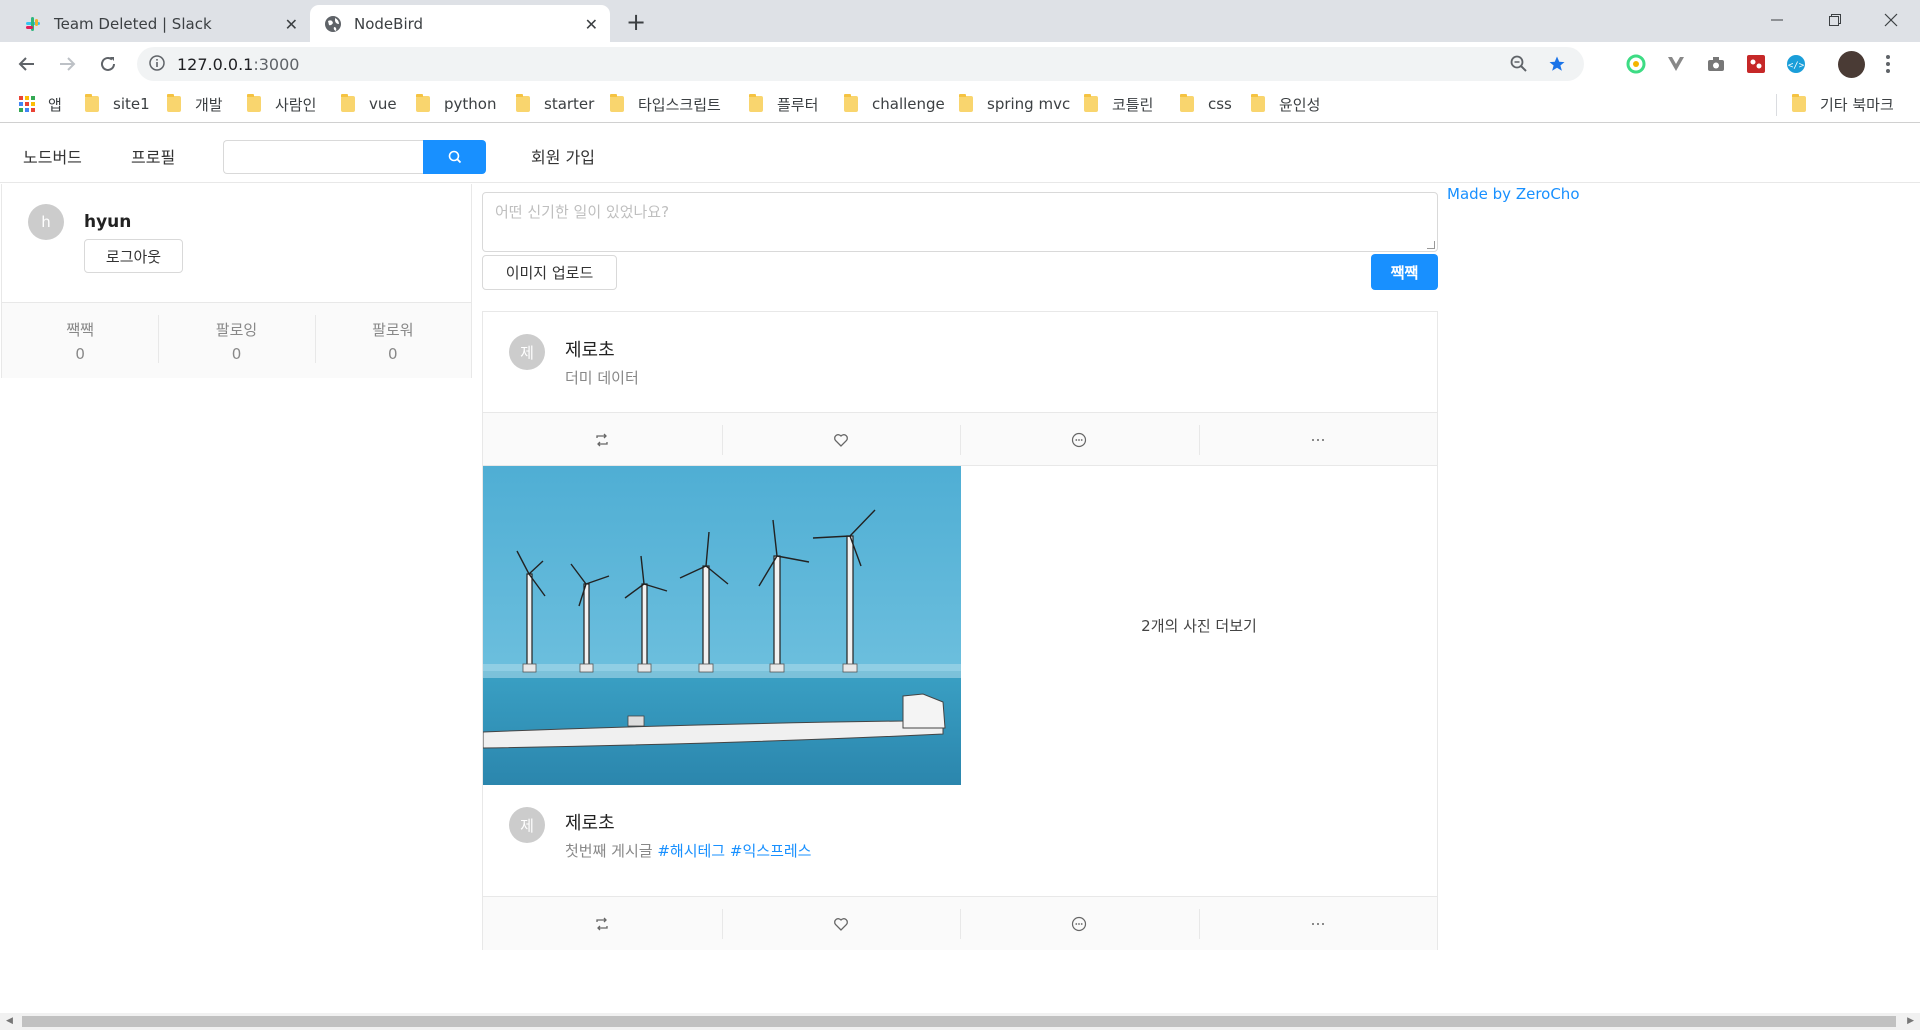 Image resolution: width=1920 pixels, height=1030 pixels. What do you see at coordinates (1285, 104) in the screenshot?
I see `bookmark-folder: 윤인성` at bounding box center [1285, 104].